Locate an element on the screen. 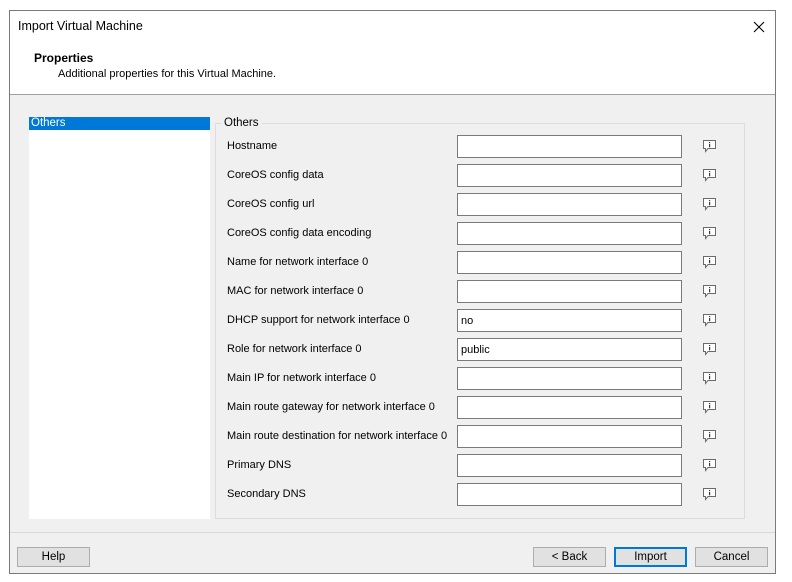 Image resolution: width=792 pixels, height=582 pixels. property-label: DHCP support for network interface 0 is located at coordinates (318, 320).